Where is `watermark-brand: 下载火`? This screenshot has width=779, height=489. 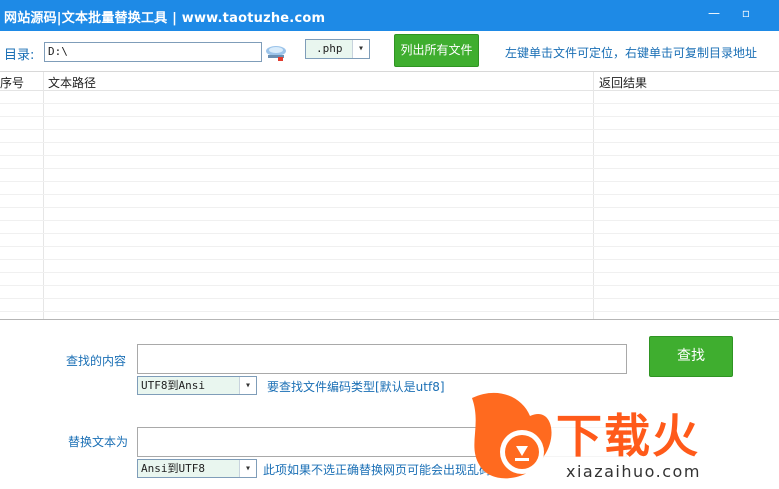 watermark-brand: 下载火 is located at coordinates (628, 436).